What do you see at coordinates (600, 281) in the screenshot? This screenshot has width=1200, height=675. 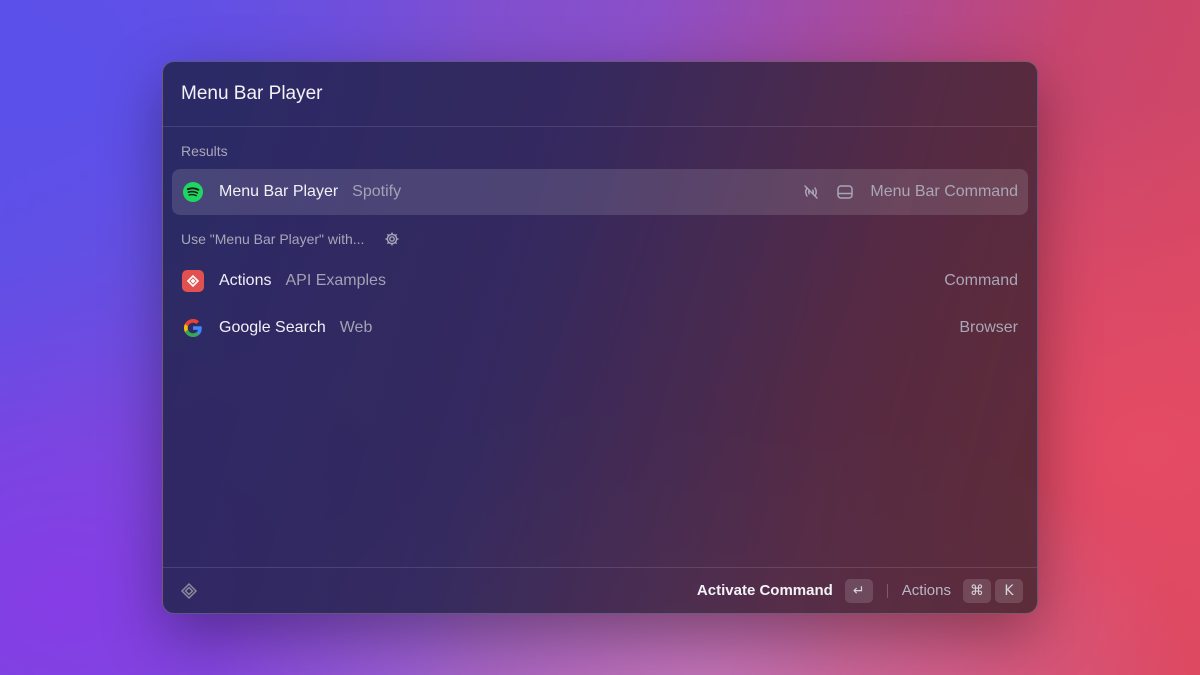 I see `list-item-actions: Actions API Examples Command` at bounding box center [600, 281].